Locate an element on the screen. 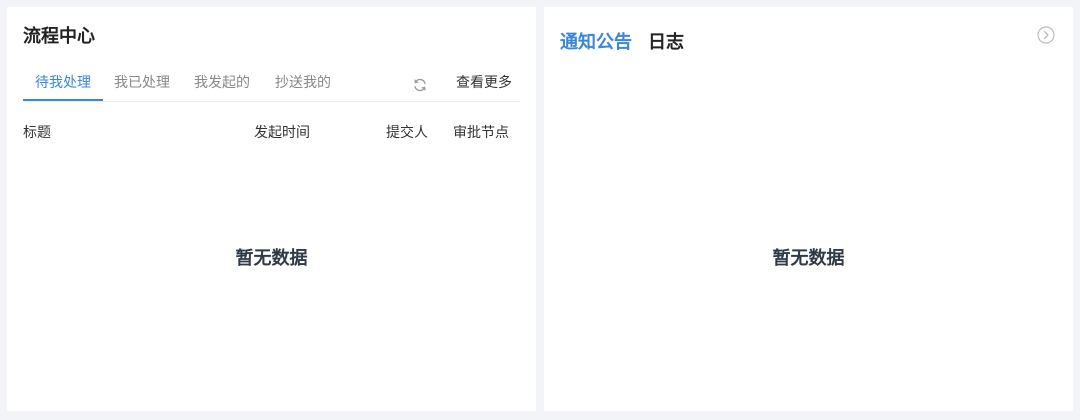 This screenshot has width=1080, height=420. process-tabs: 待我处理 我已处理 我发起的 抄送我的 查看更多 is located at coordinates (271, 86).